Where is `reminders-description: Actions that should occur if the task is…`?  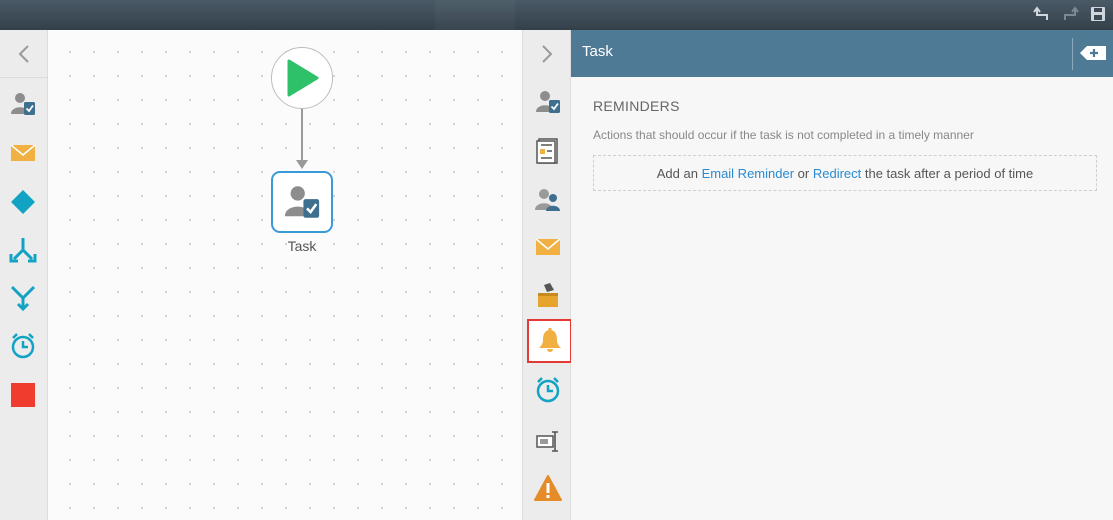
reminders-description: Actions that should occur if the task is… is located at coordinates (783, 135).